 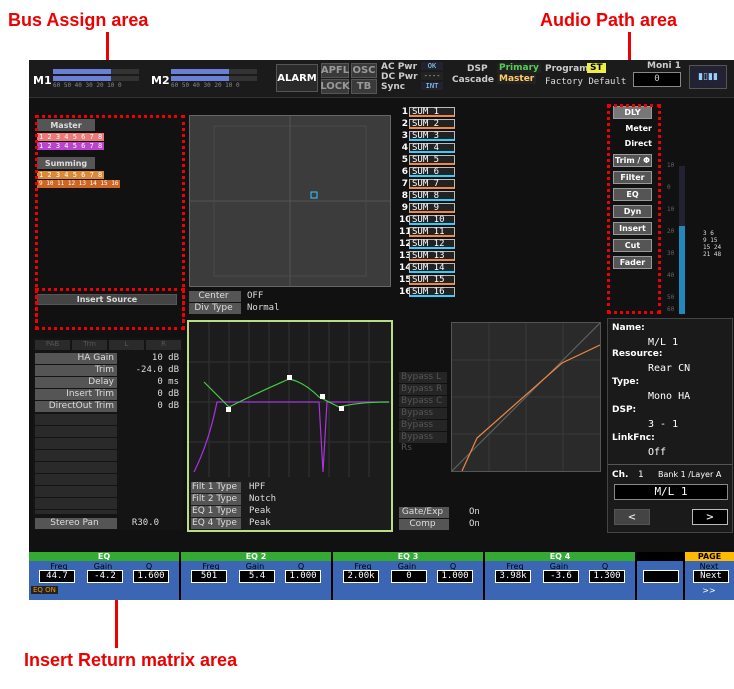 What do you see at coordinates (432, 231) in the screenshot?
I see `sum-label: SUM 11` at bounding box center [432, 231].